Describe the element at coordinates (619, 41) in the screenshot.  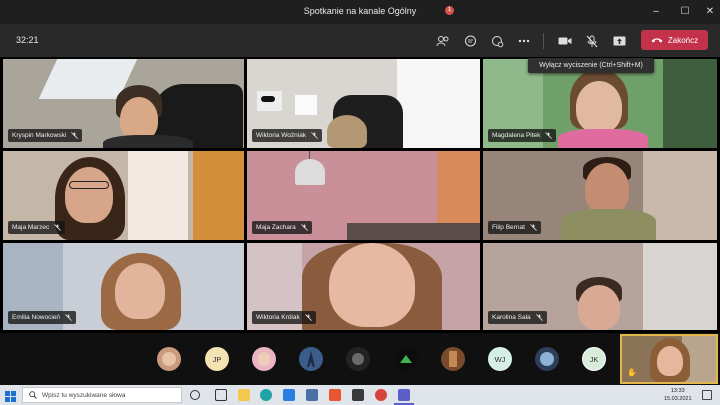
I see `share-screen-icon` at that location.